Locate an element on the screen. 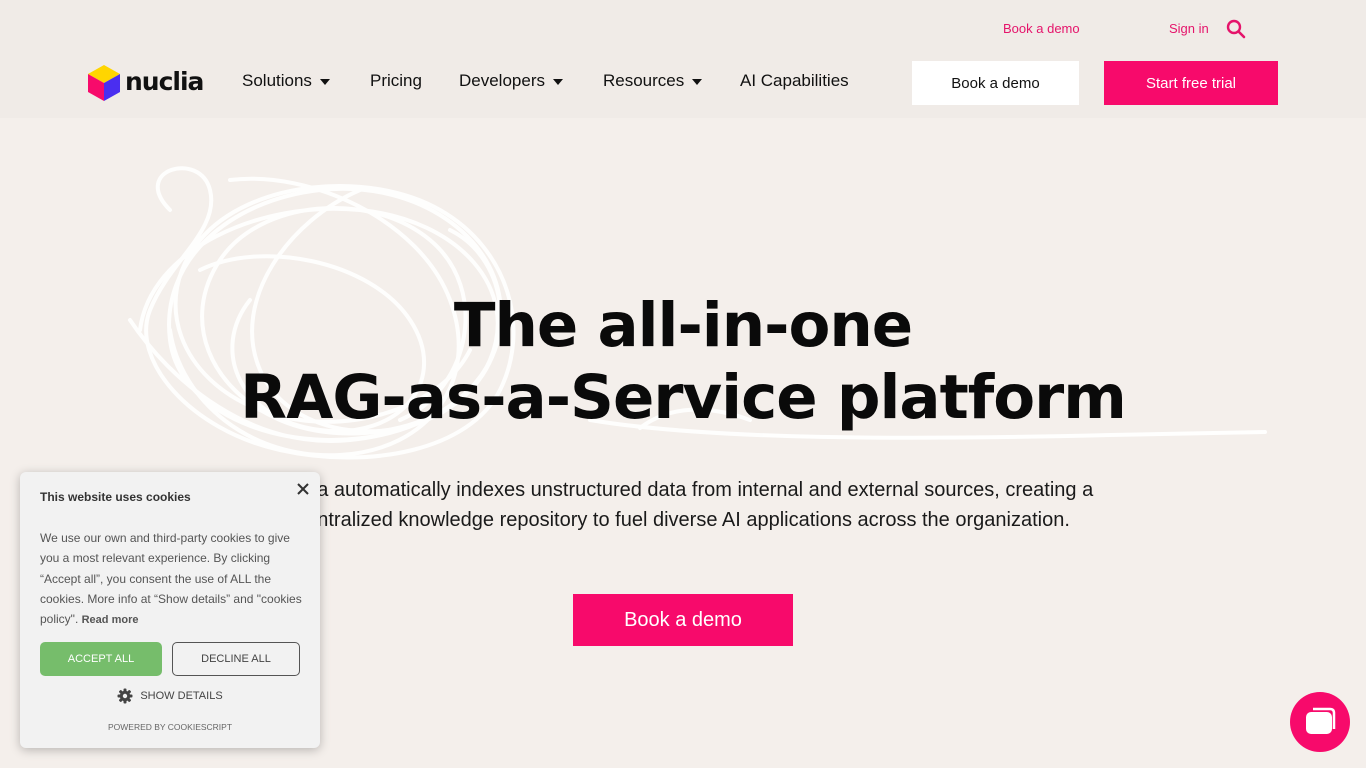 This screenshot has height=768, width=1366. utility-book-demo-link: Book a demo is located at coordinates (1041, 28).